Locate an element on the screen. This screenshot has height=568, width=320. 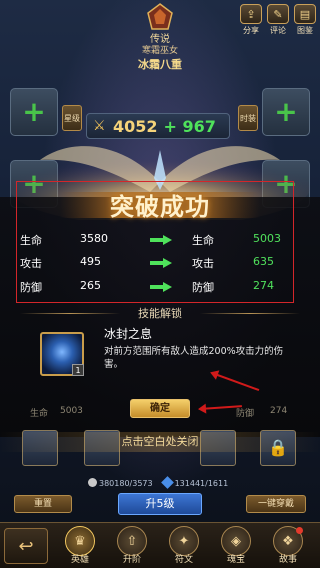
notification-dot is located at coordinates (299, 530).